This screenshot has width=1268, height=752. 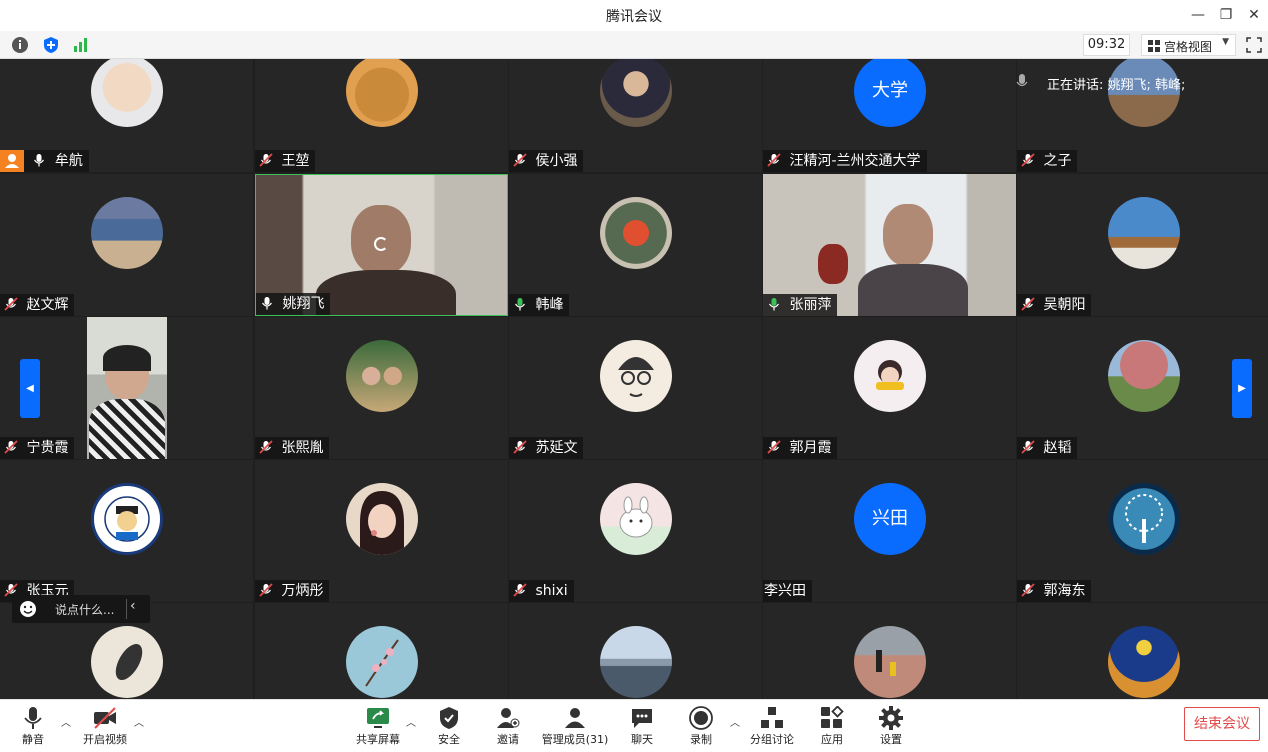 I want to click on apps-button: 应用, so click(x=832, y=726).